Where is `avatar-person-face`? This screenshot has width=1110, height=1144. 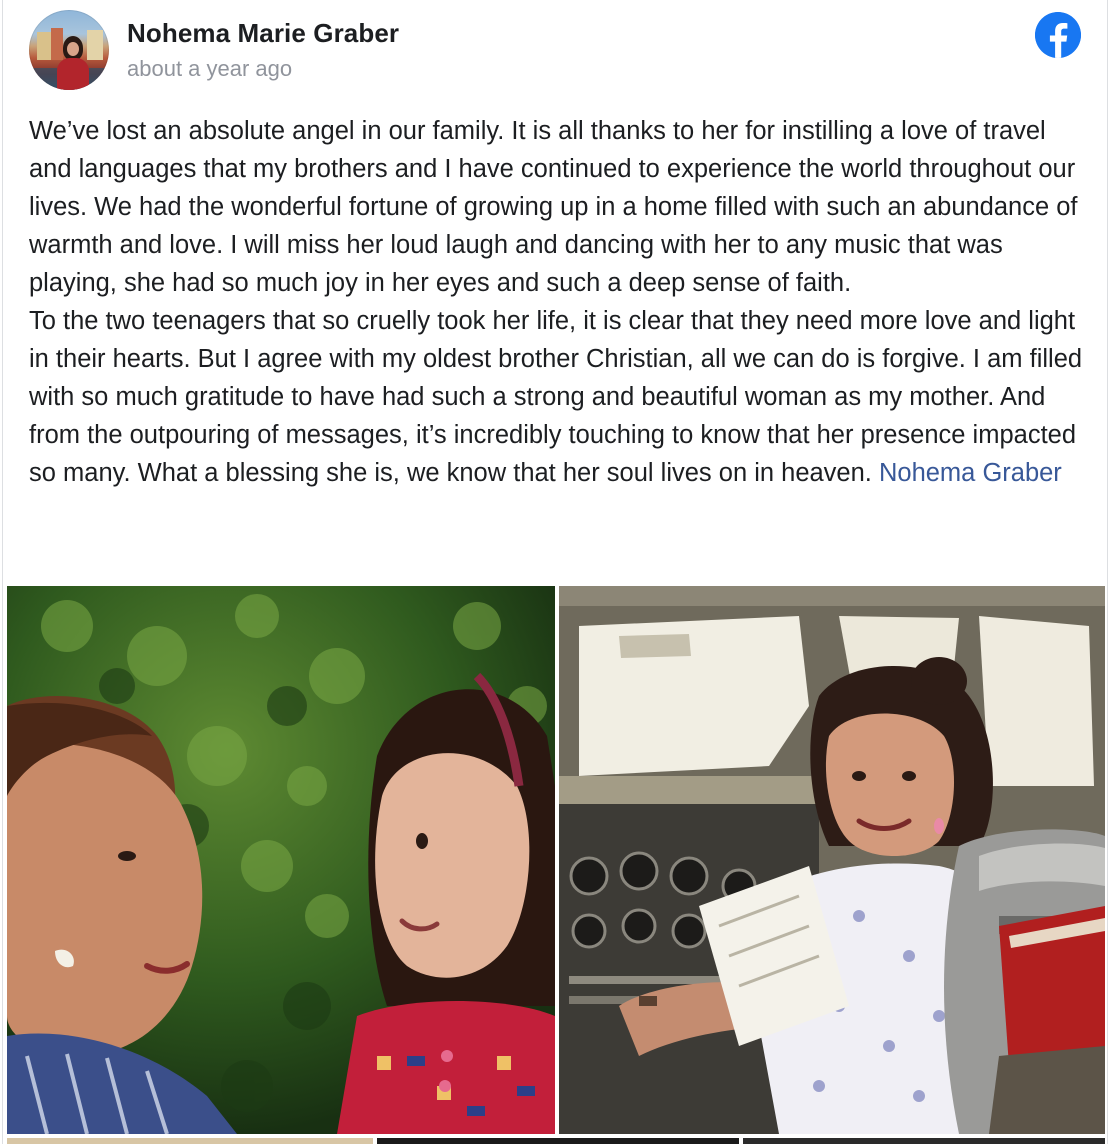
avatar-person-face is located at coordinates (73, 49).